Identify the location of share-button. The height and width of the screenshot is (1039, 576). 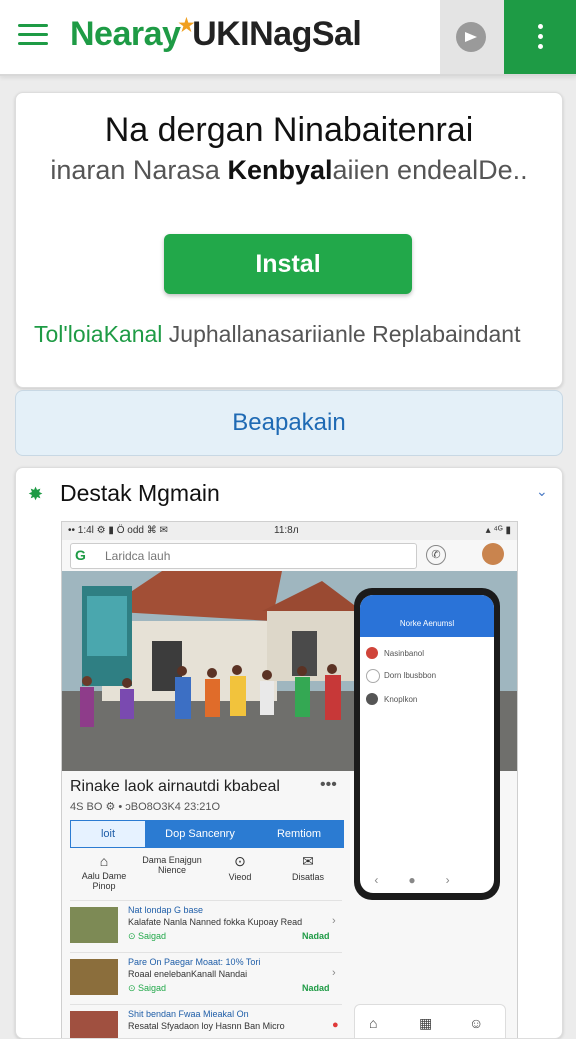
(472, 37).